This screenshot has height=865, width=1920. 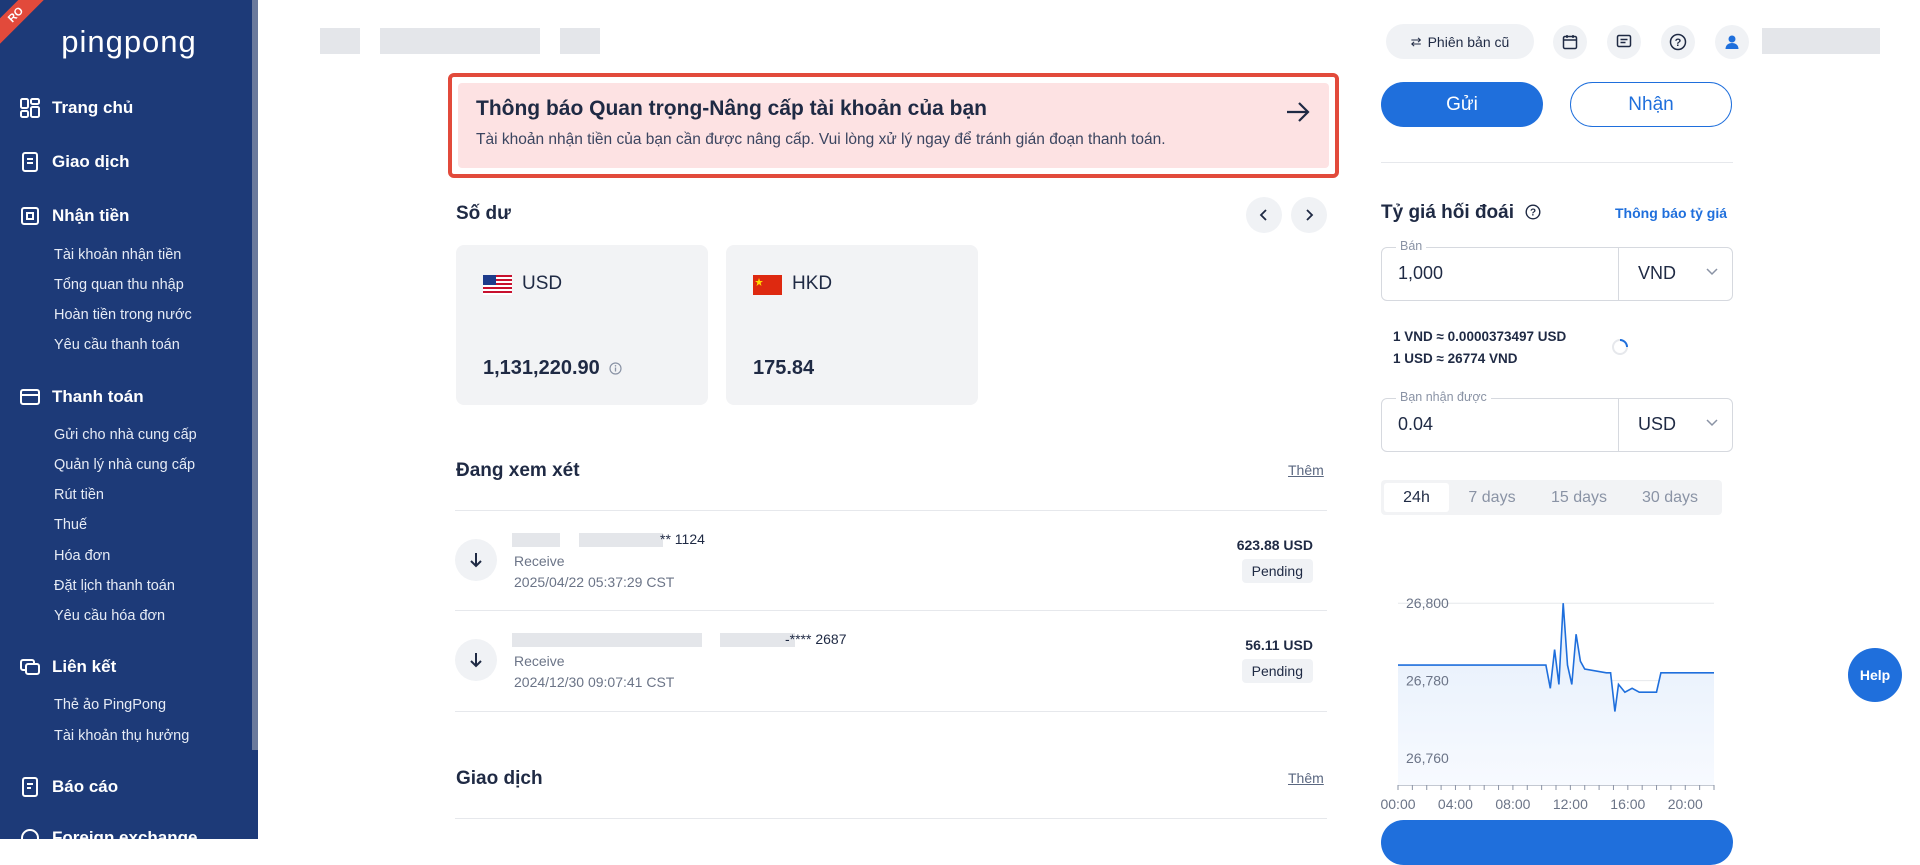 I want to click on chart-x-tick-label: 08:00, so click(x=1512, y=804).